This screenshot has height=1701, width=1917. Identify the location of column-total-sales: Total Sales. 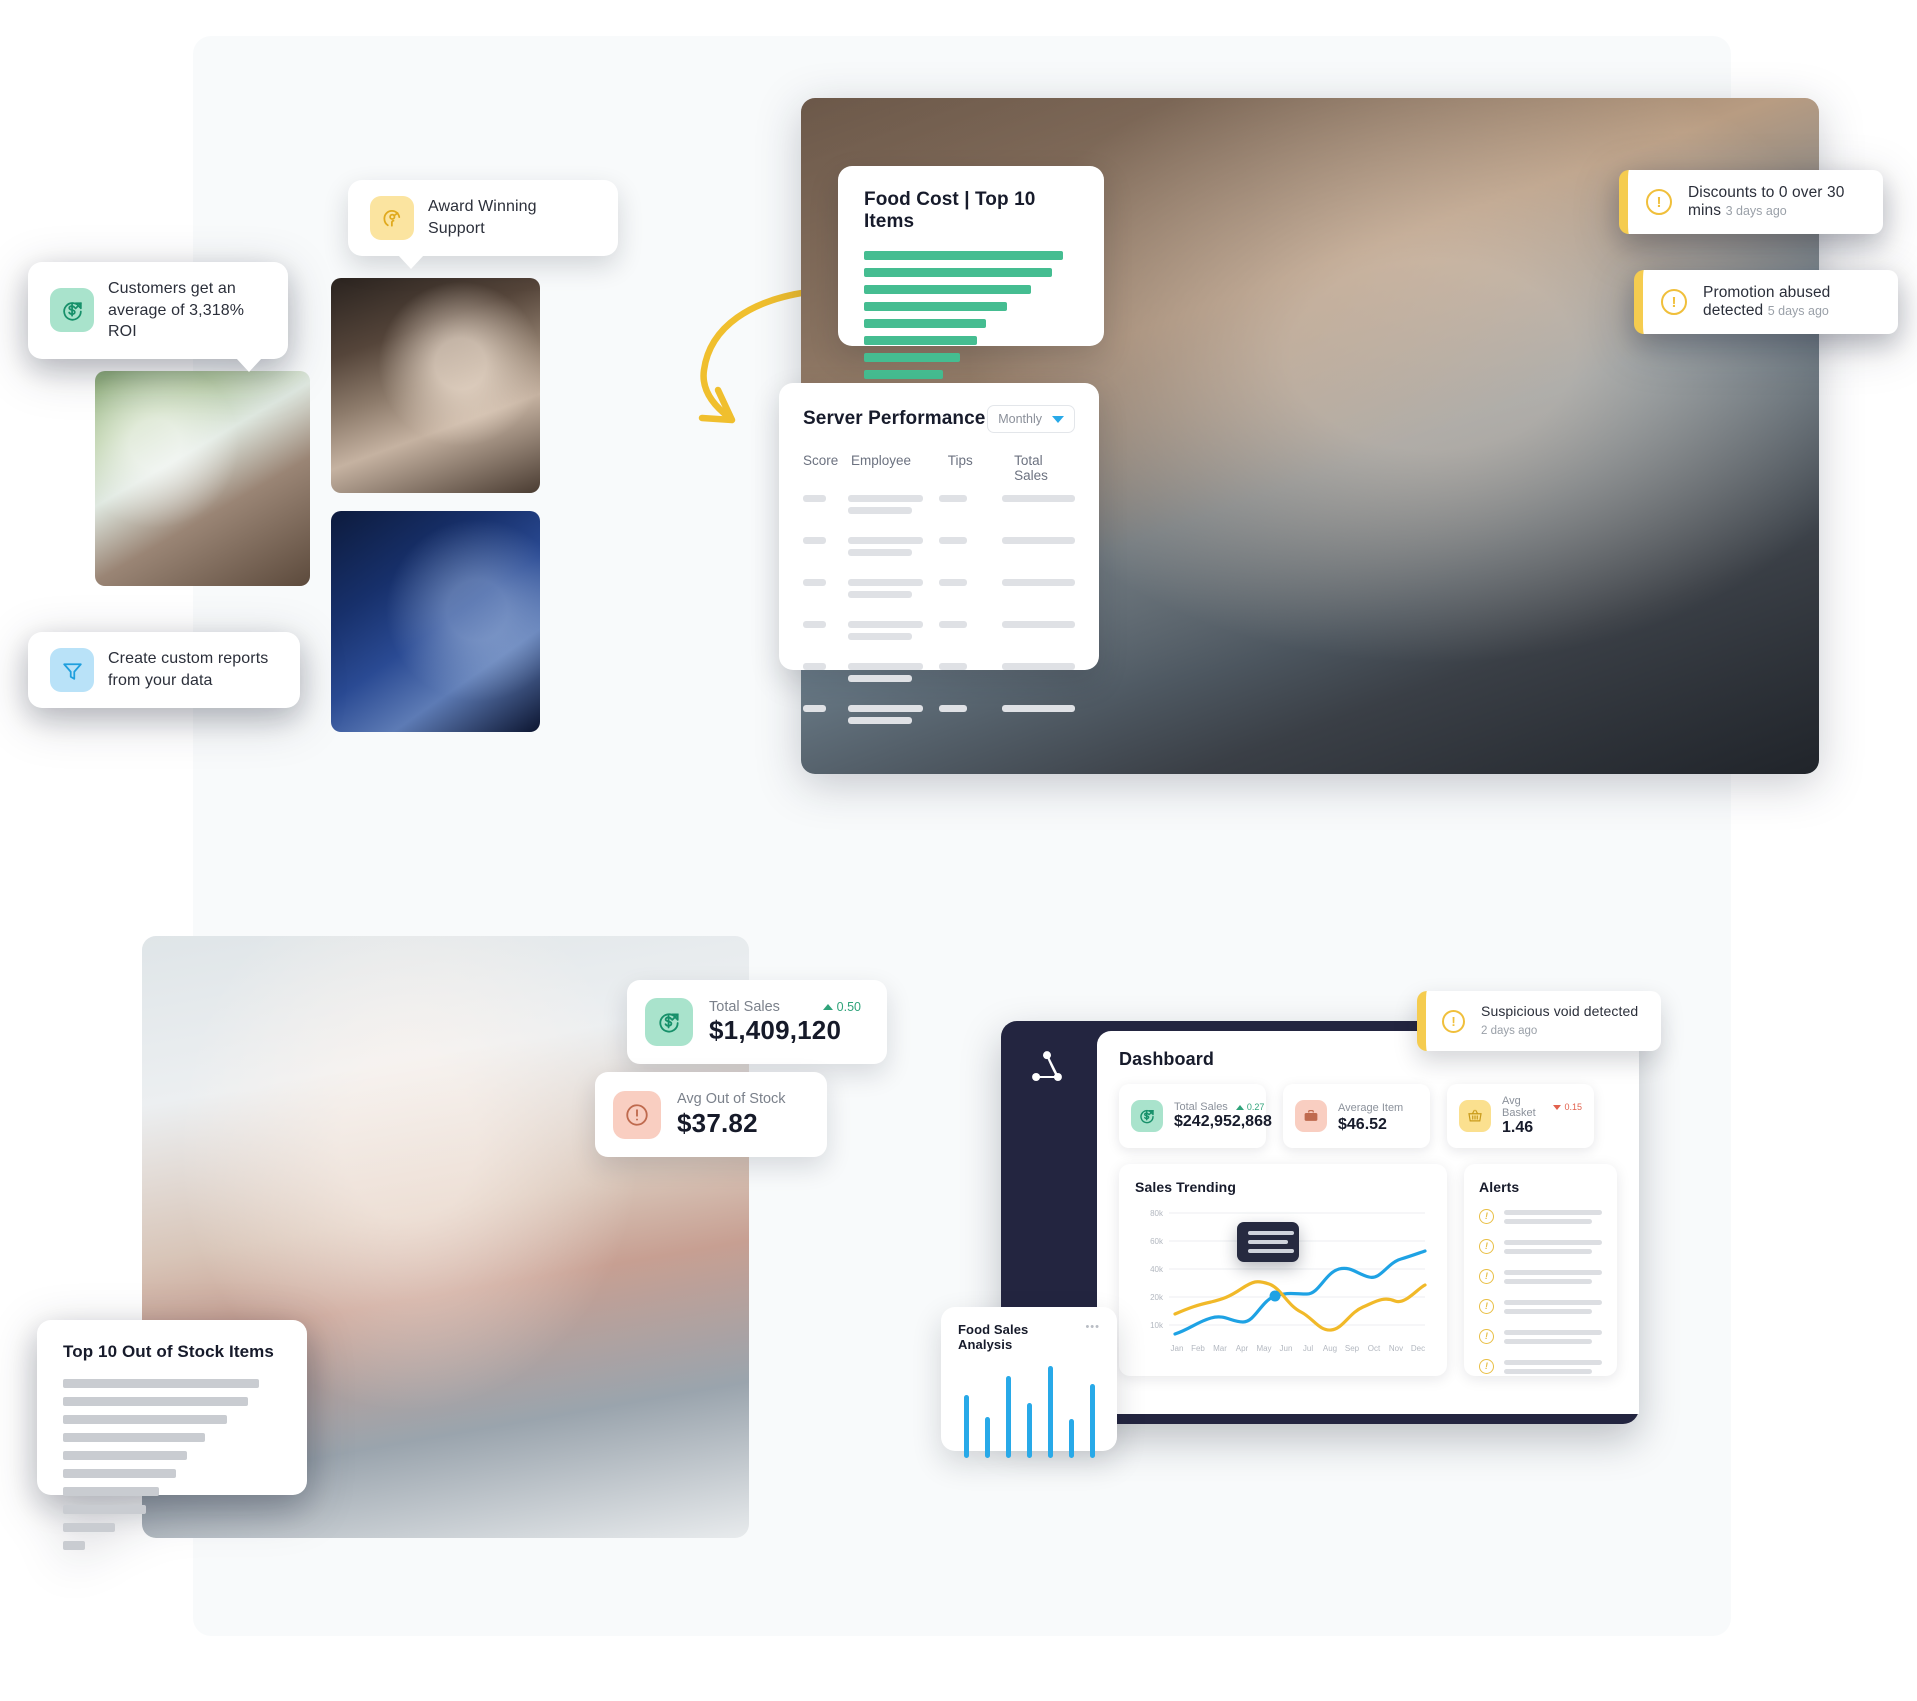
(1031, 468).